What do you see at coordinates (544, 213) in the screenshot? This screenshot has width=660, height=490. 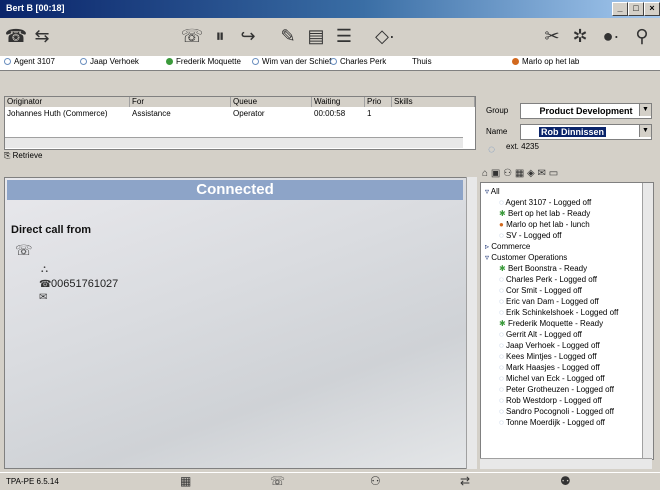 I see `tree-agent: ✱ Bert op het lab - Ready` at bounding box center [544, 213].